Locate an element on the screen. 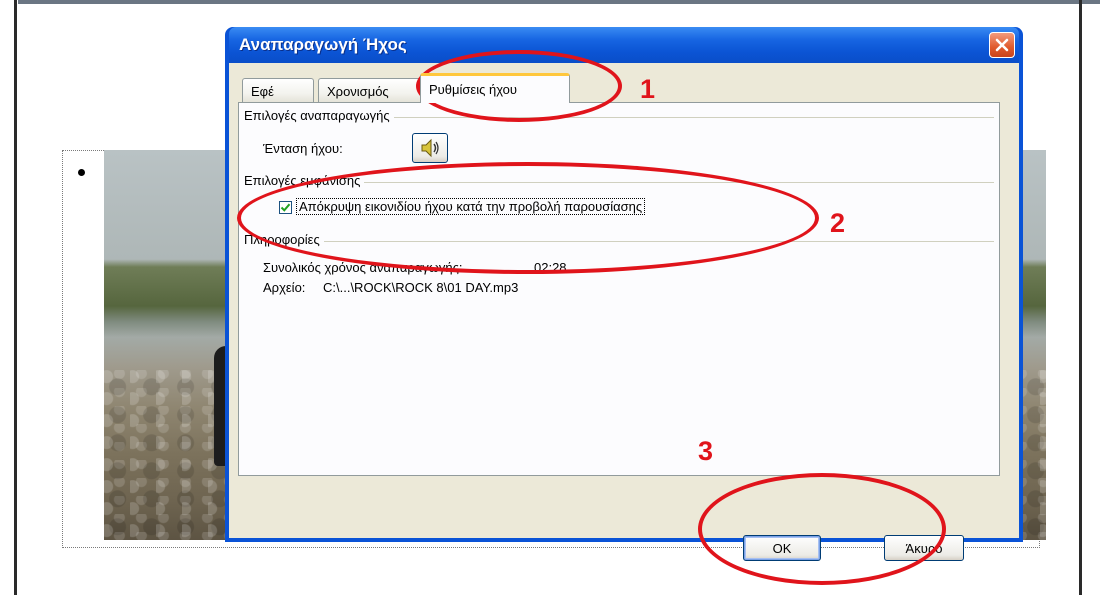 The height and width of the screenshot is (595, 1100). volume-label: Ένταση ήχου: is located at coordinates (303, 148).